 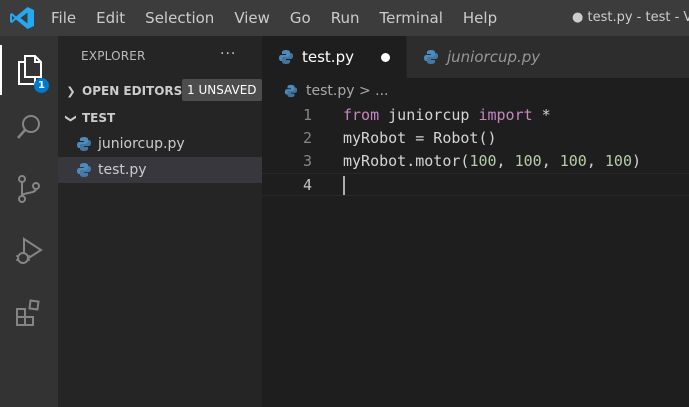 What do you see at coordinates (475, 184) in the screenshot?
I see `current-code-line: 4` at bounding box center [475, 184].